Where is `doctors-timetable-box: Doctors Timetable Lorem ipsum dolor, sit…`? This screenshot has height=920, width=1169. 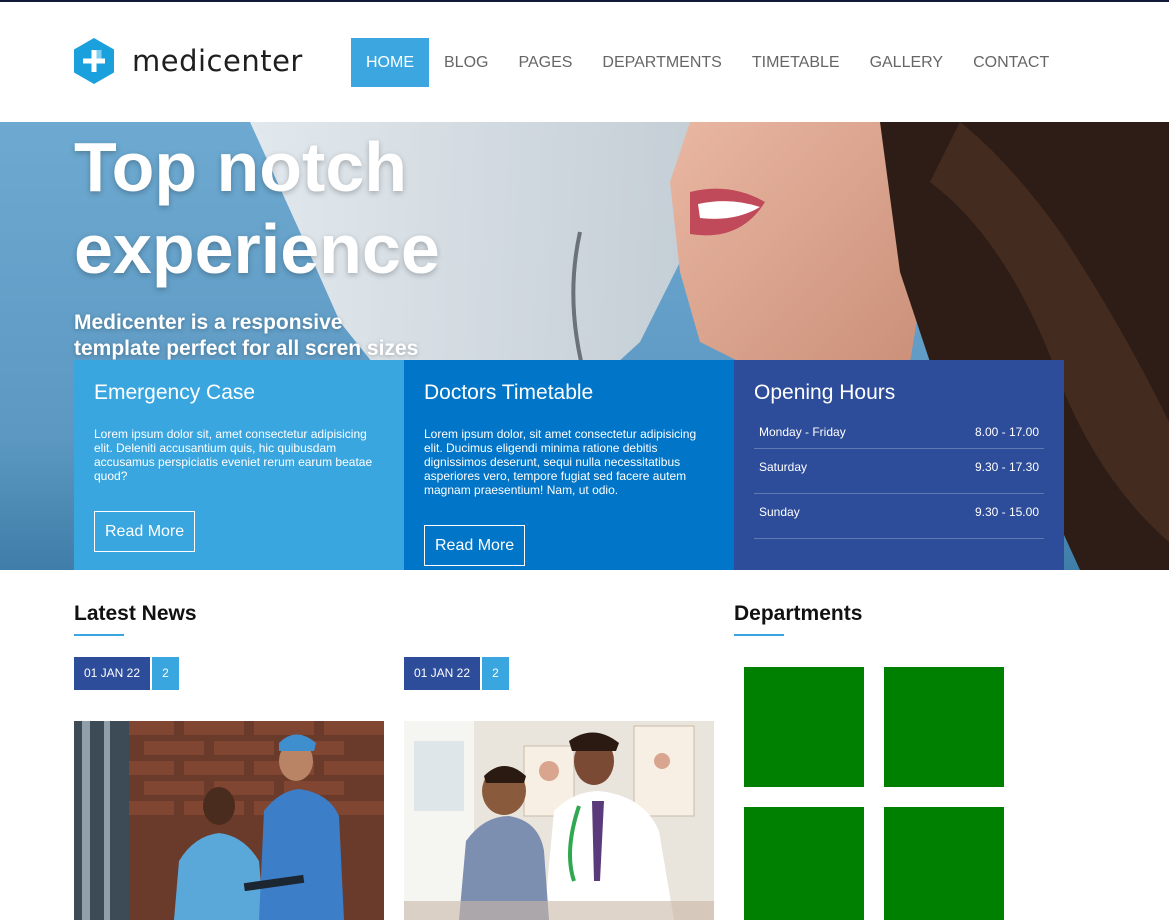 doctors-timetable-box: Doctors Timetable Lorem ipsum dolor, sit… is located at coordinates (569, 465).